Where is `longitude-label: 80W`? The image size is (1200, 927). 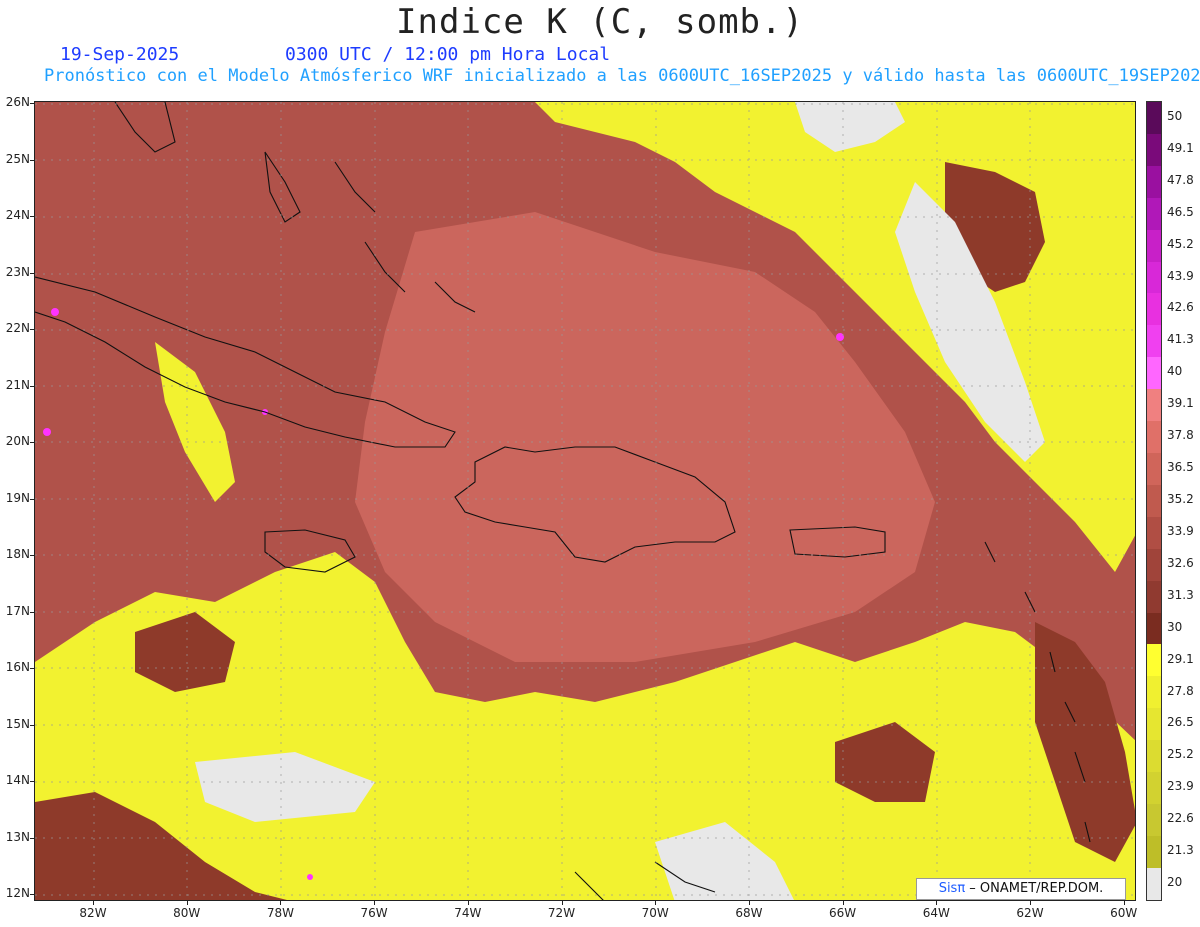 longitude-label: 80W is located at coordinates (187, 913).